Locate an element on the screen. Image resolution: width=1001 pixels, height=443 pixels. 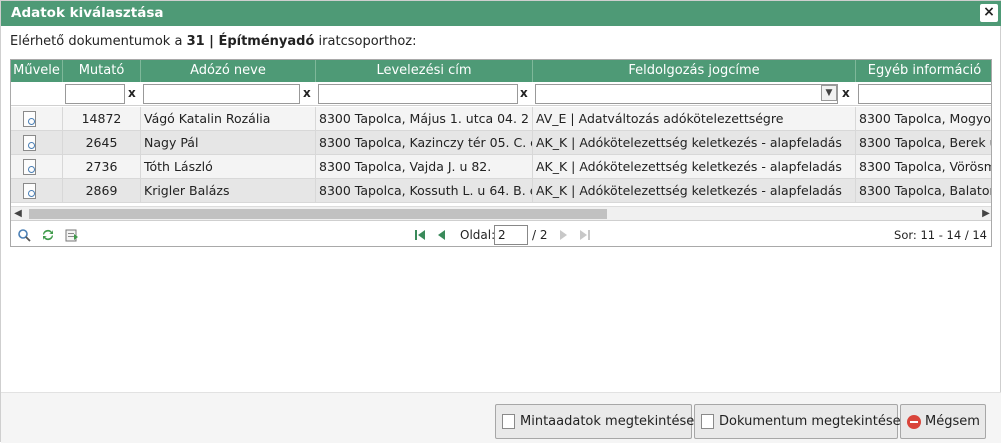
view-sample-label: Mintaadatok megtekintése is located at coordinates (607, 421).